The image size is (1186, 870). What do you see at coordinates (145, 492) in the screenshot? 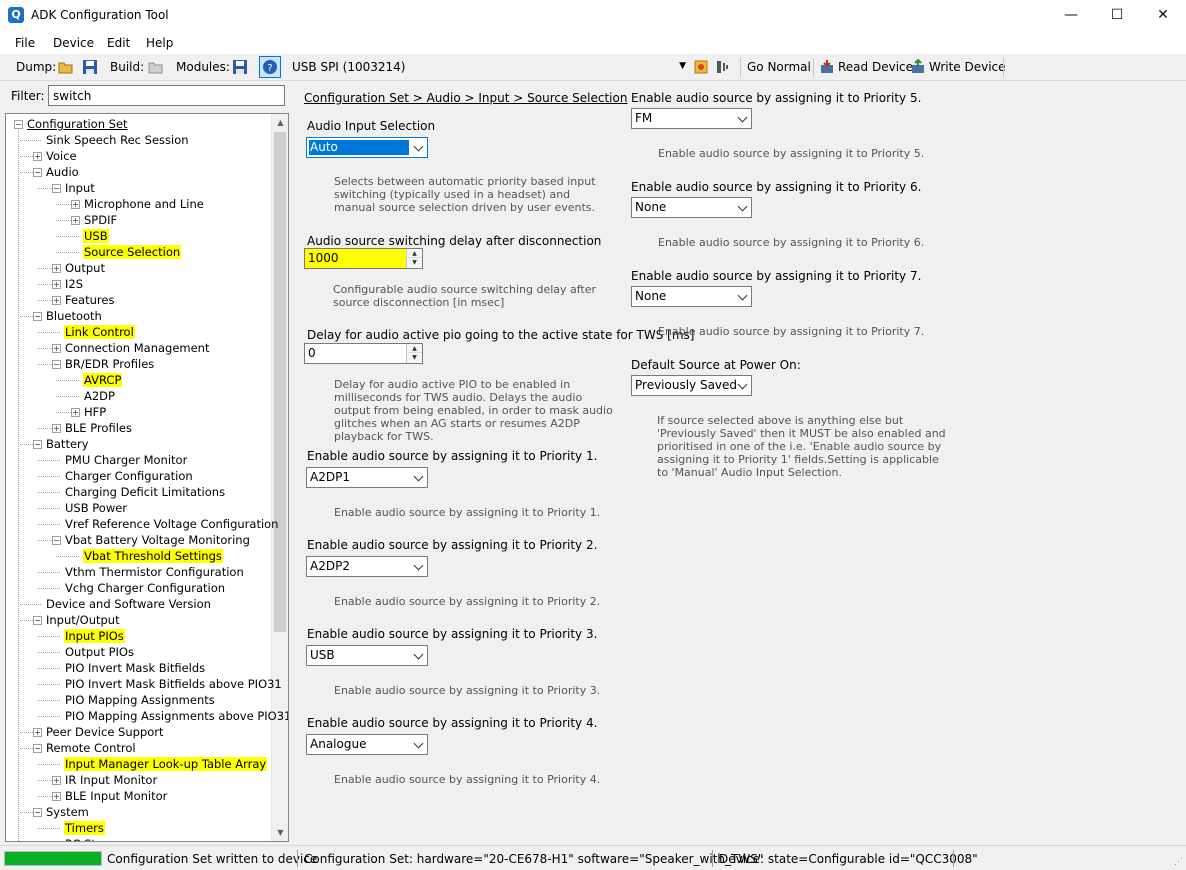
I see `tree-item: Charging Deficit Limitations` at bounding box center [145, 492].